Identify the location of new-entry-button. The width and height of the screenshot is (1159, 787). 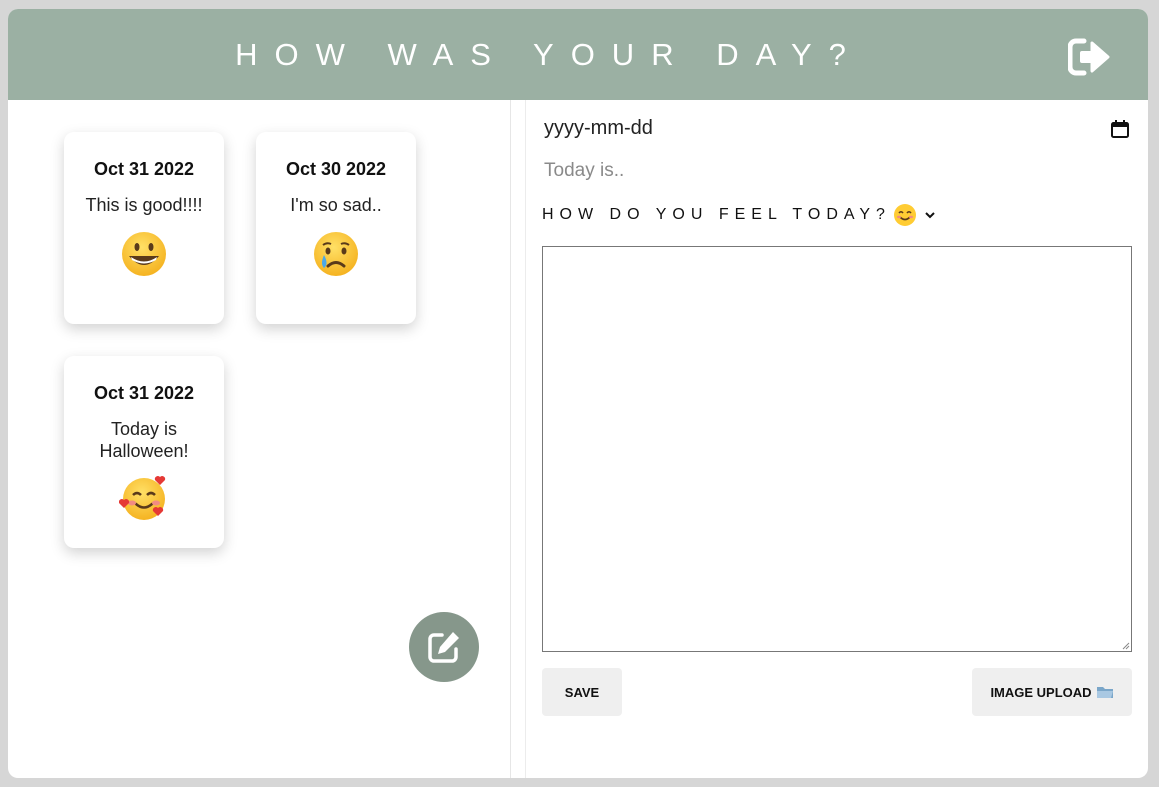
(444, 647).